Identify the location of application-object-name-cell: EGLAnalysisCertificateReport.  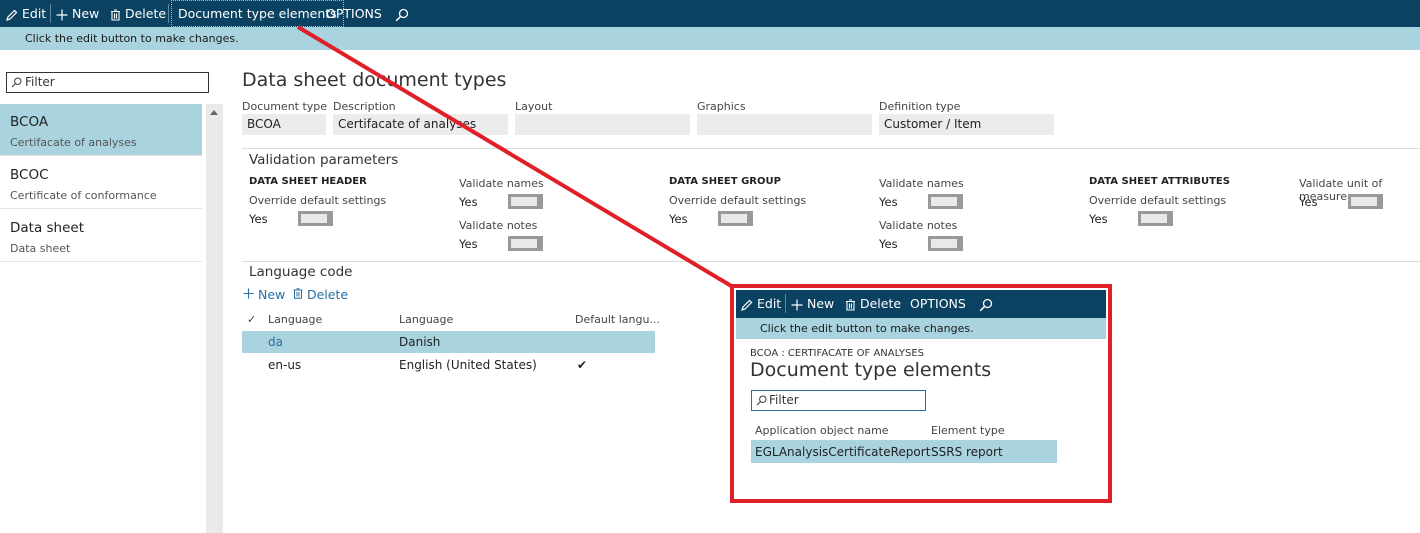
(843, 452).